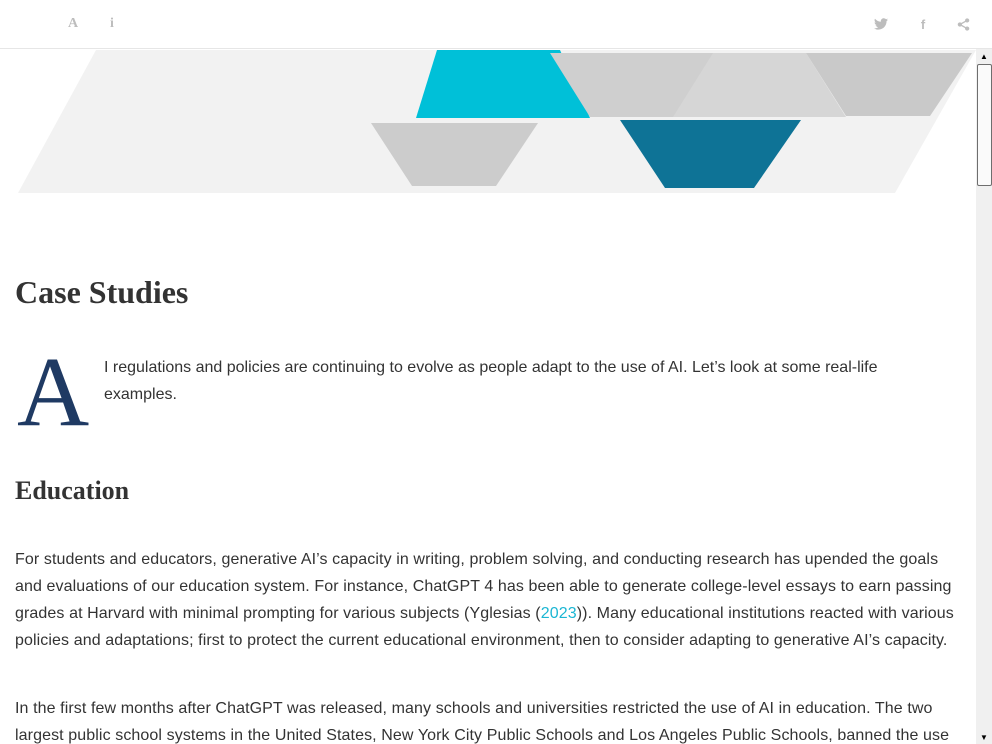 The height and width of the screenshot is (744, 992). I want to click on dropcap-letter: A, so click(53, 391).